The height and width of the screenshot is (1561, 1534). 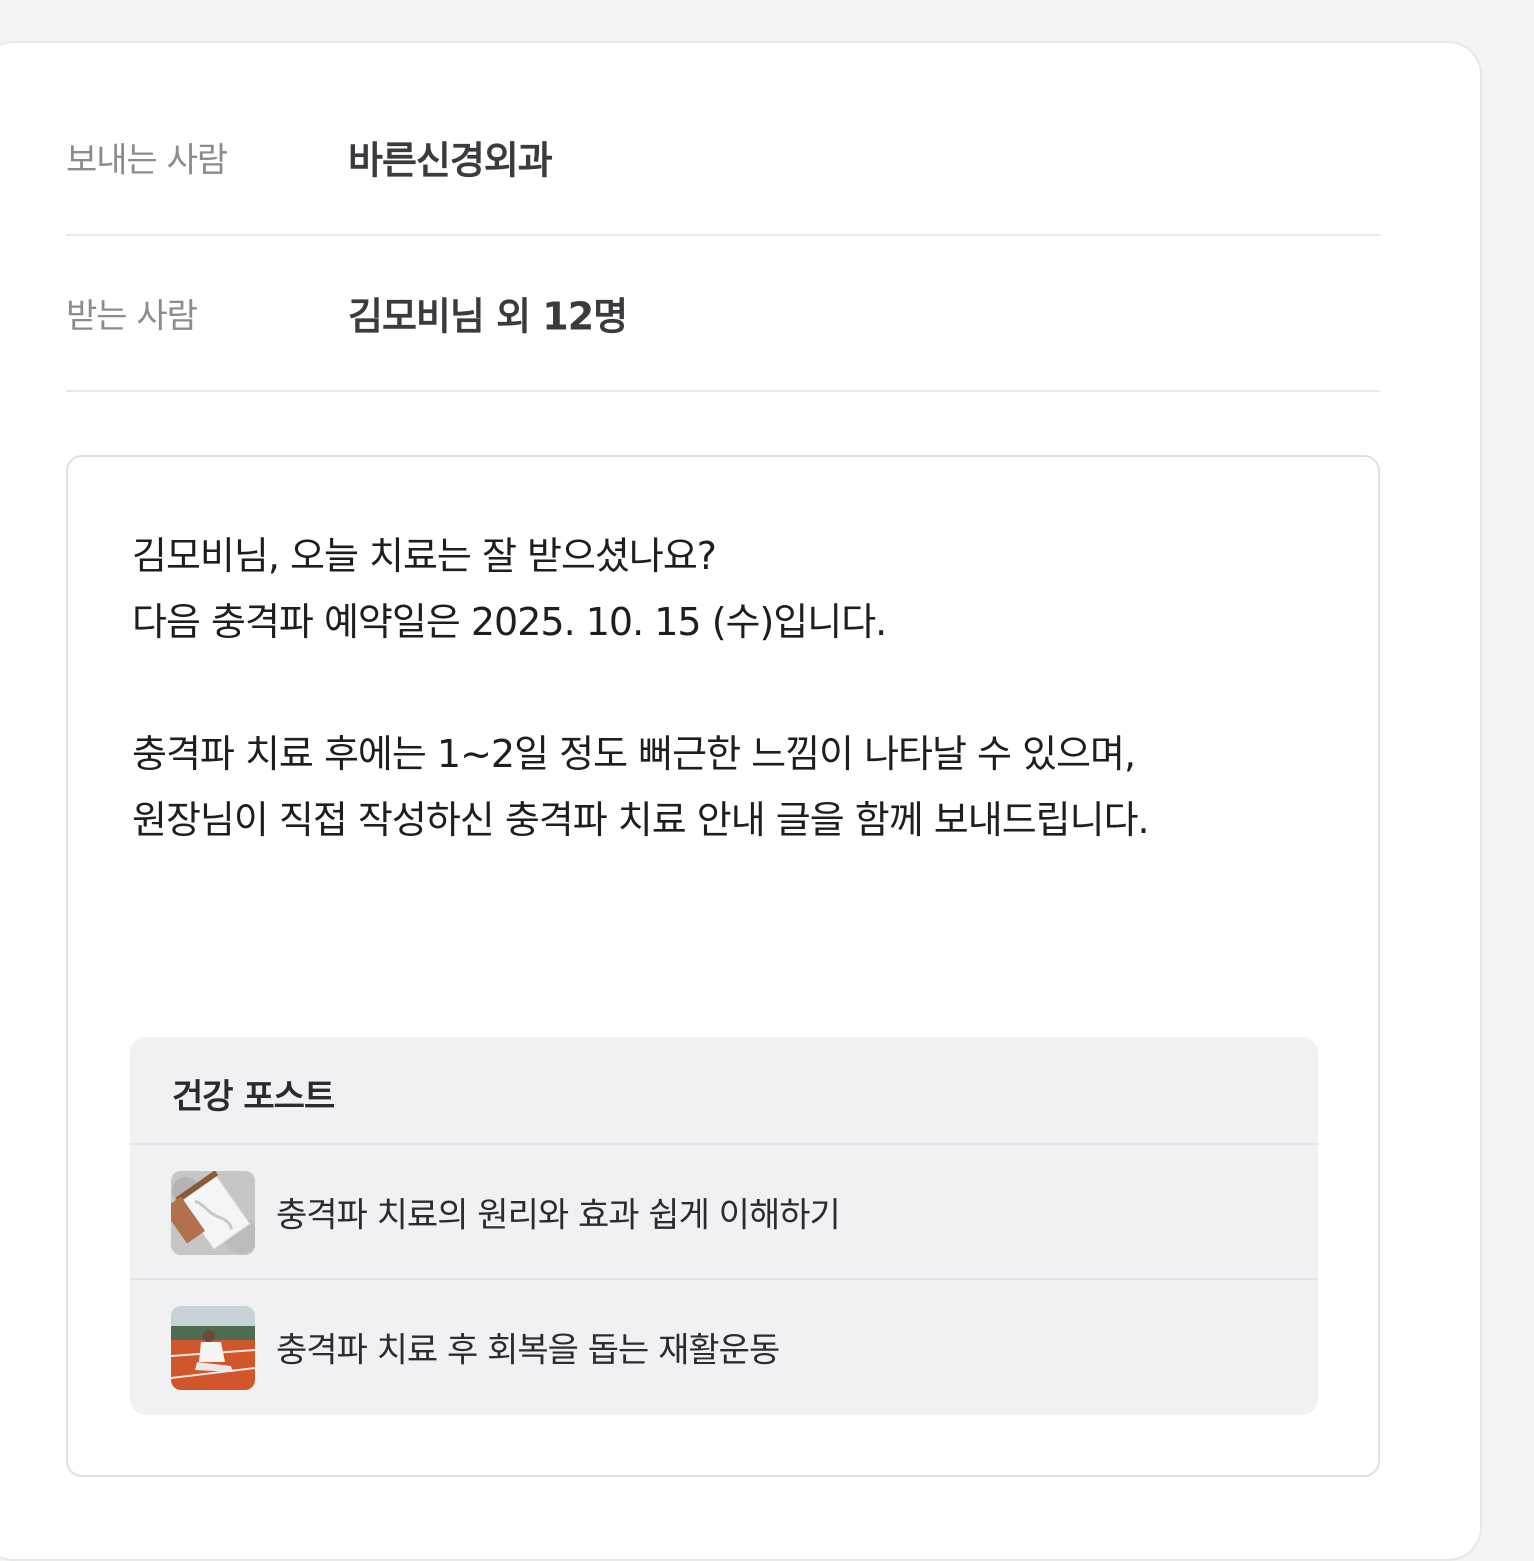 What do you see at coordinates (528, 1350) in the screenshot?
I see `health-post-item-2-label: 충격파 치료 후 회복을 돕는 재활운동` at bounding box center [528, 1350].